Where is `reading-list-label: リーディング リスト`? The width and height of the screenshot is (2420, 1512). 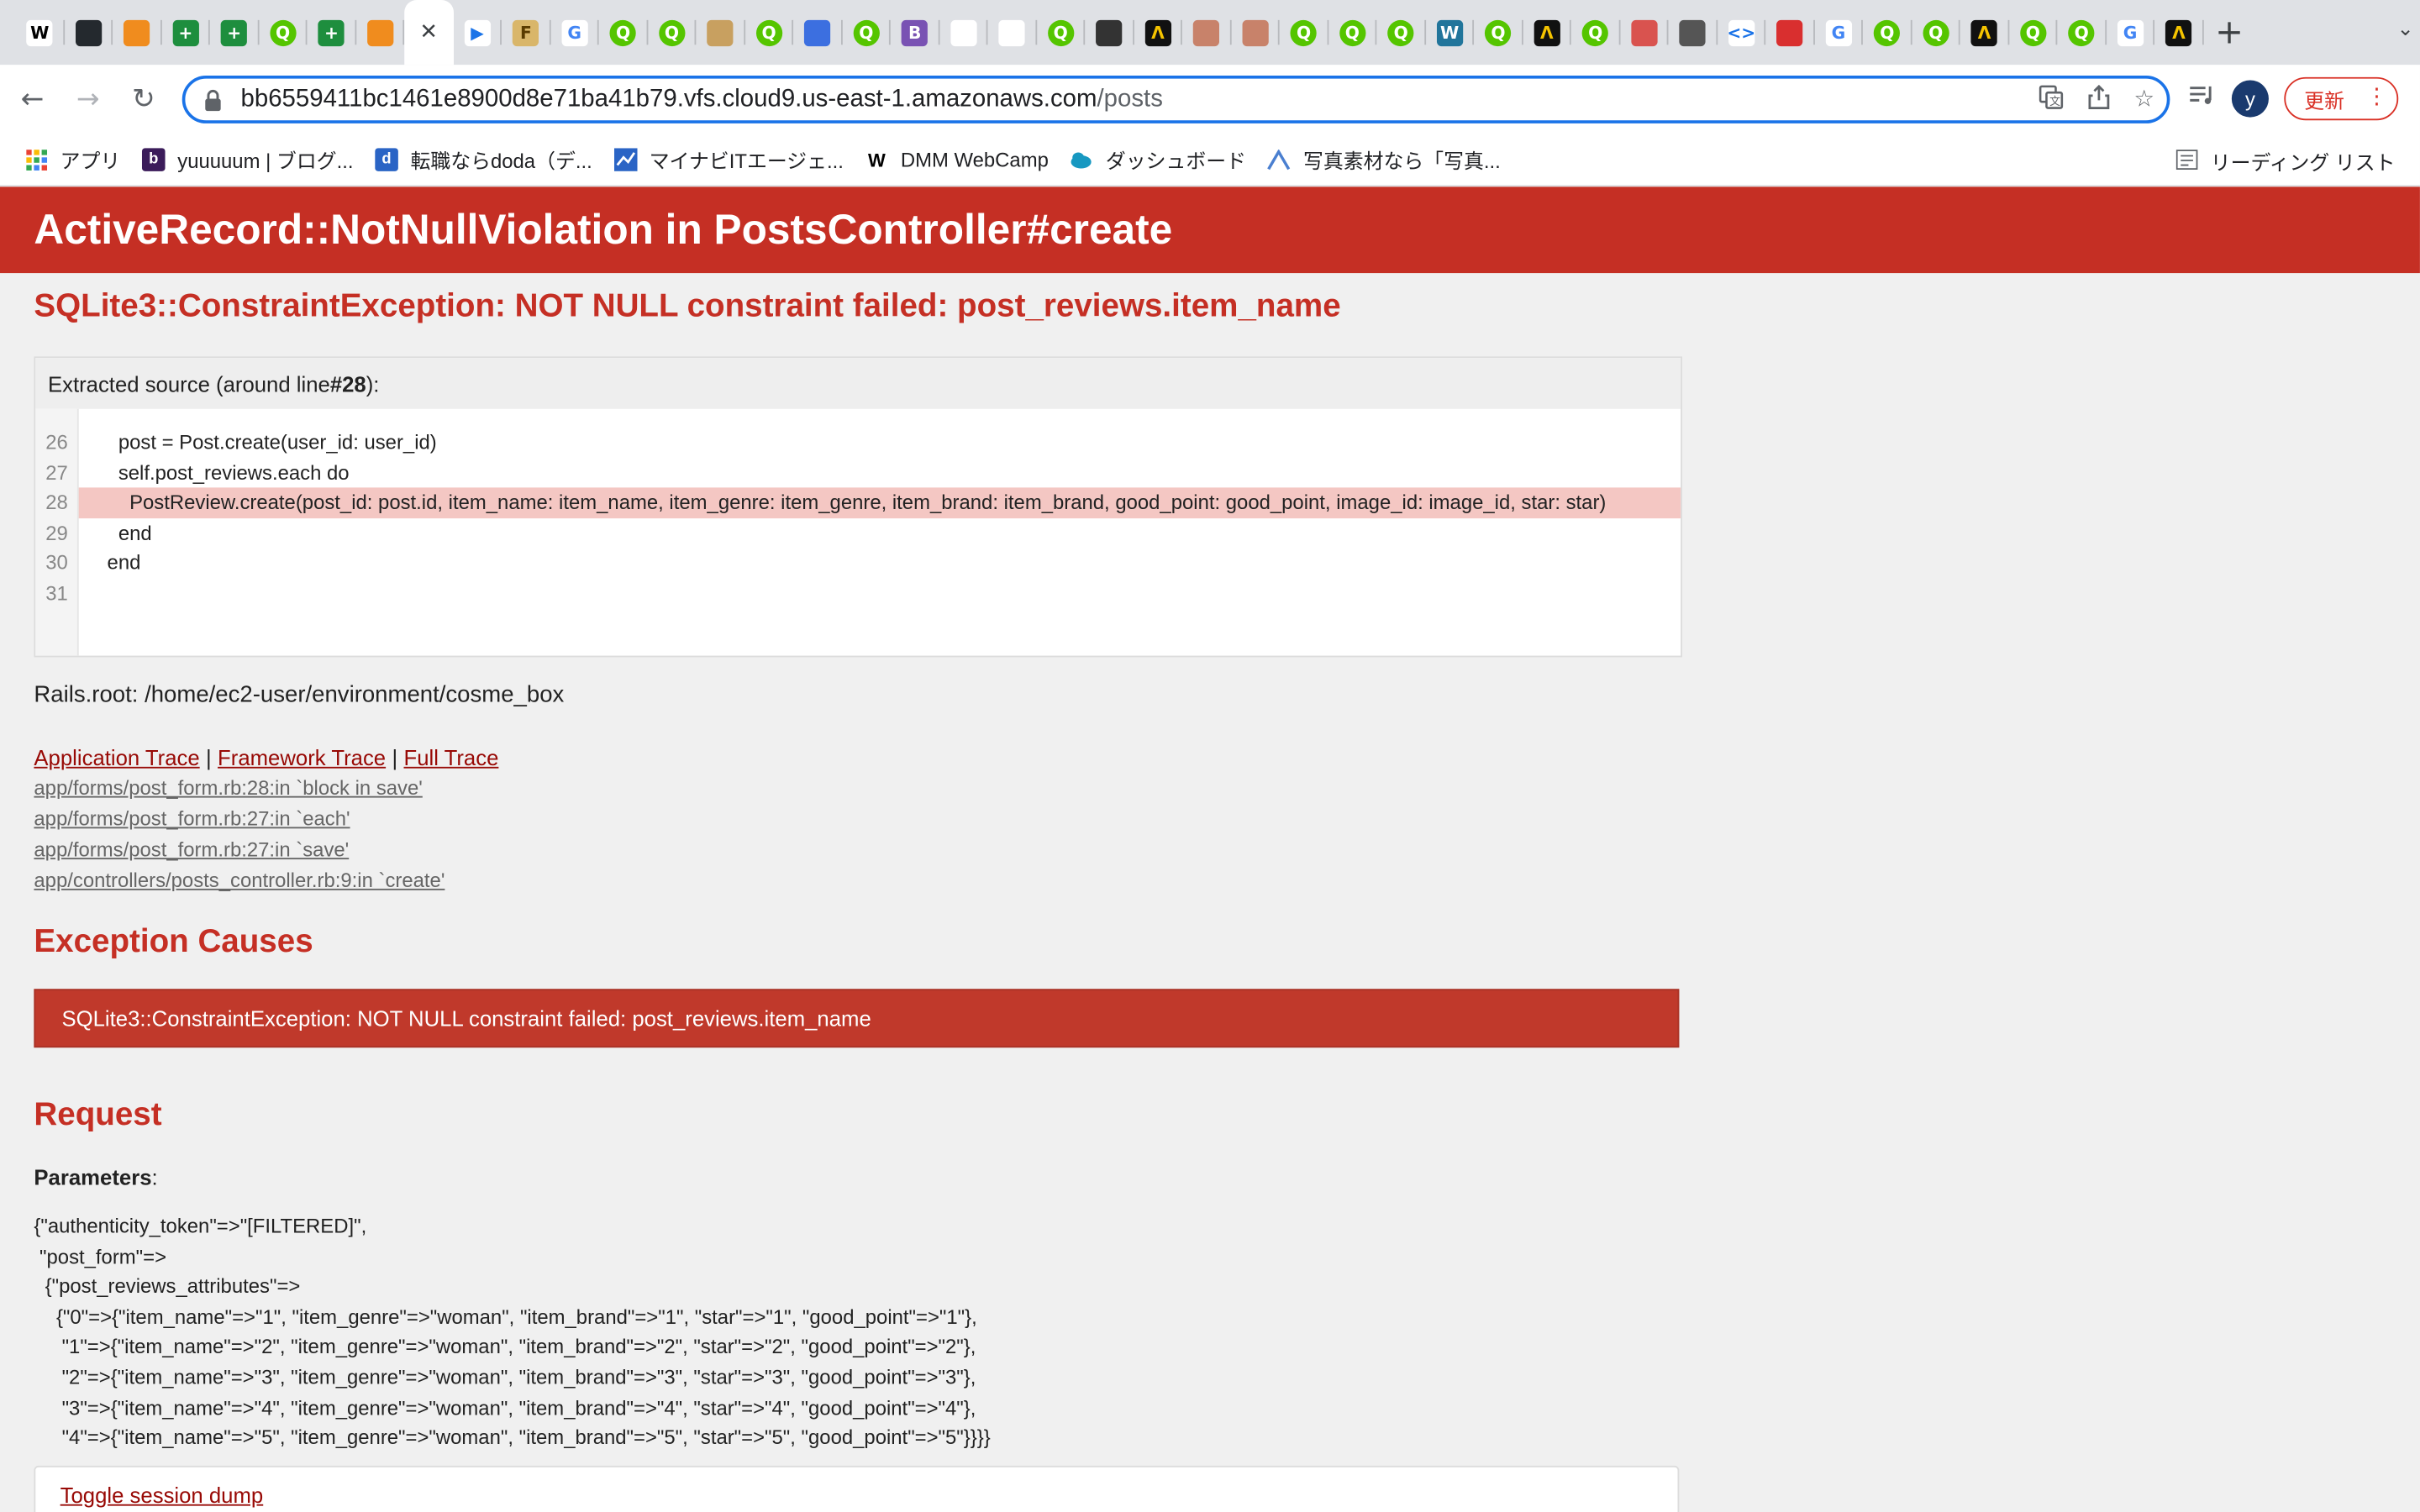
reading-list-label: リーディング リスト is located at coordinates (2303, 162).